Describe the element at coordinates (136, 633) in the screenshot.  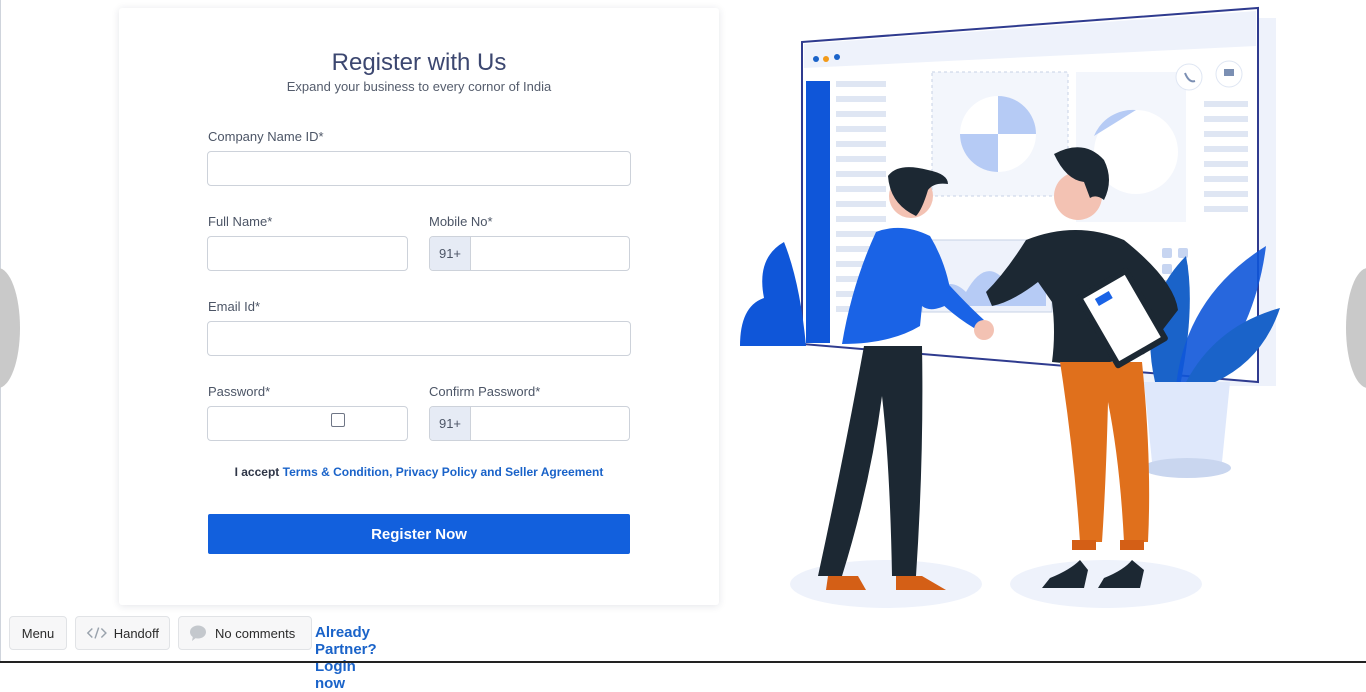
I see `handoff-label: Handoff` at that location.